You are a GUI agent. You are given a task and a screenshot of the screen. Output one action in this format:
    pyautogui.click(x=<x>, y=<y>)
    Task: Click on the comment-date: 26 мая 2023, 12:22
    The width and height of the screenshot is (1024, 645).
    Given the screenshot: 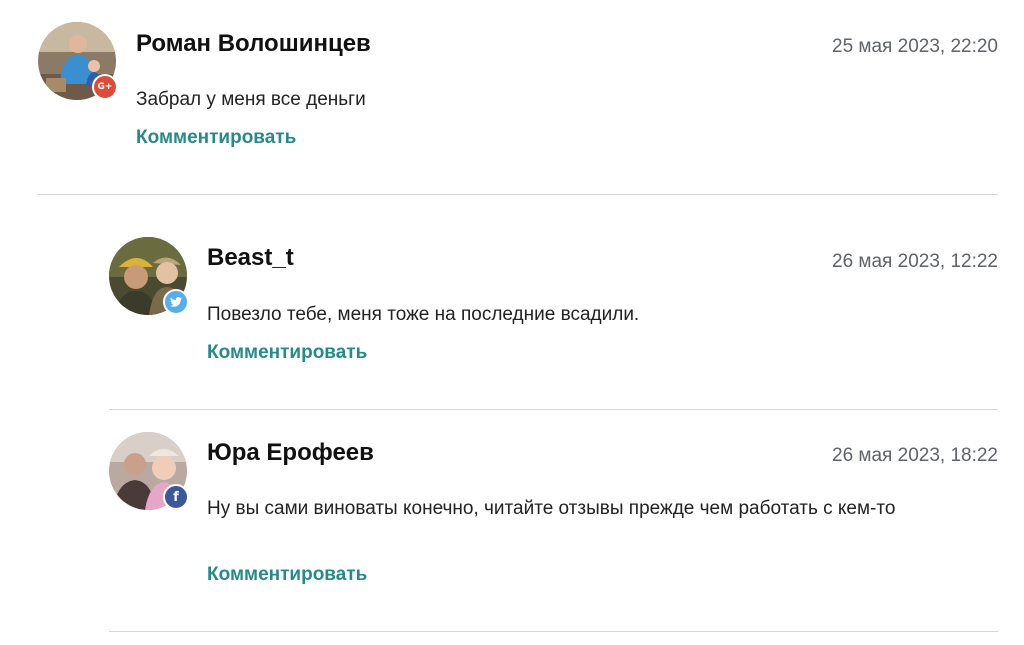 What is the action you would take?
    pyautogui.click(x=915, y=261)
    